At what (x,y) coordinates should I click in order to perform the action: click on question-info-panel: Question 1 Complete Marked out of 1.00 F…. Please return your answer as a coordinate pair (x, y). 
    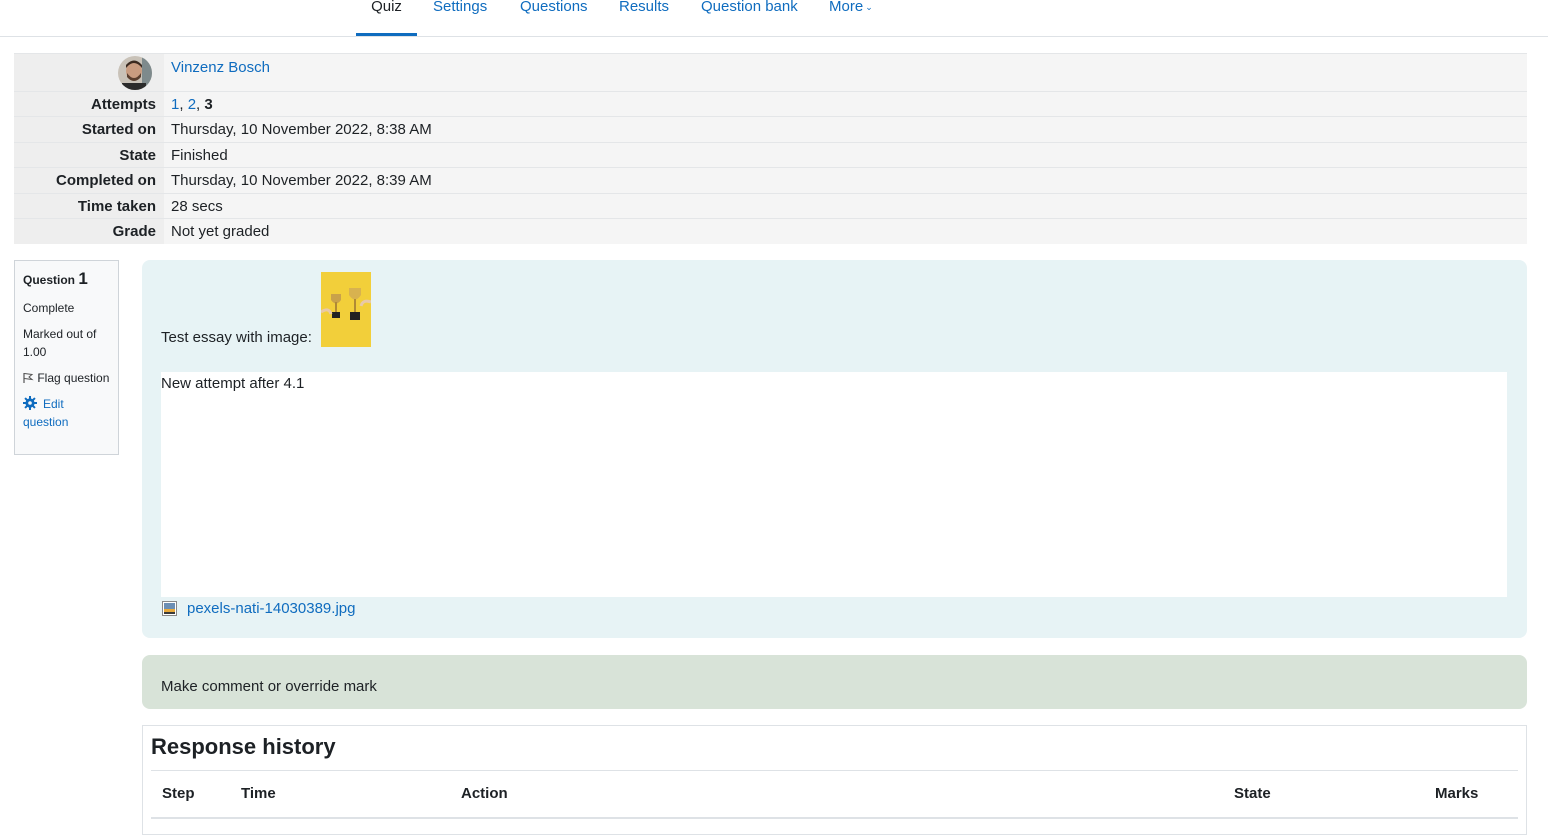
    Looking at the image, I should click on (66, 357).